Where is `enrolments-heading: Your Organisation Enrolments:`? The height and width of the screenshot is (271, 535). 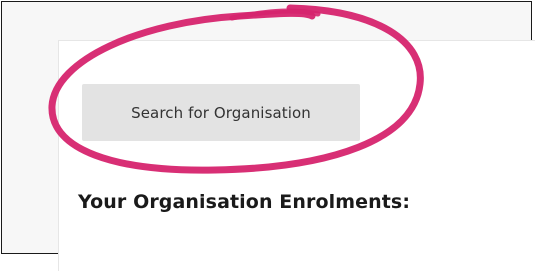 enrolments-heading: Your Organisation Enrolments: is located at coordinates (244, 202).